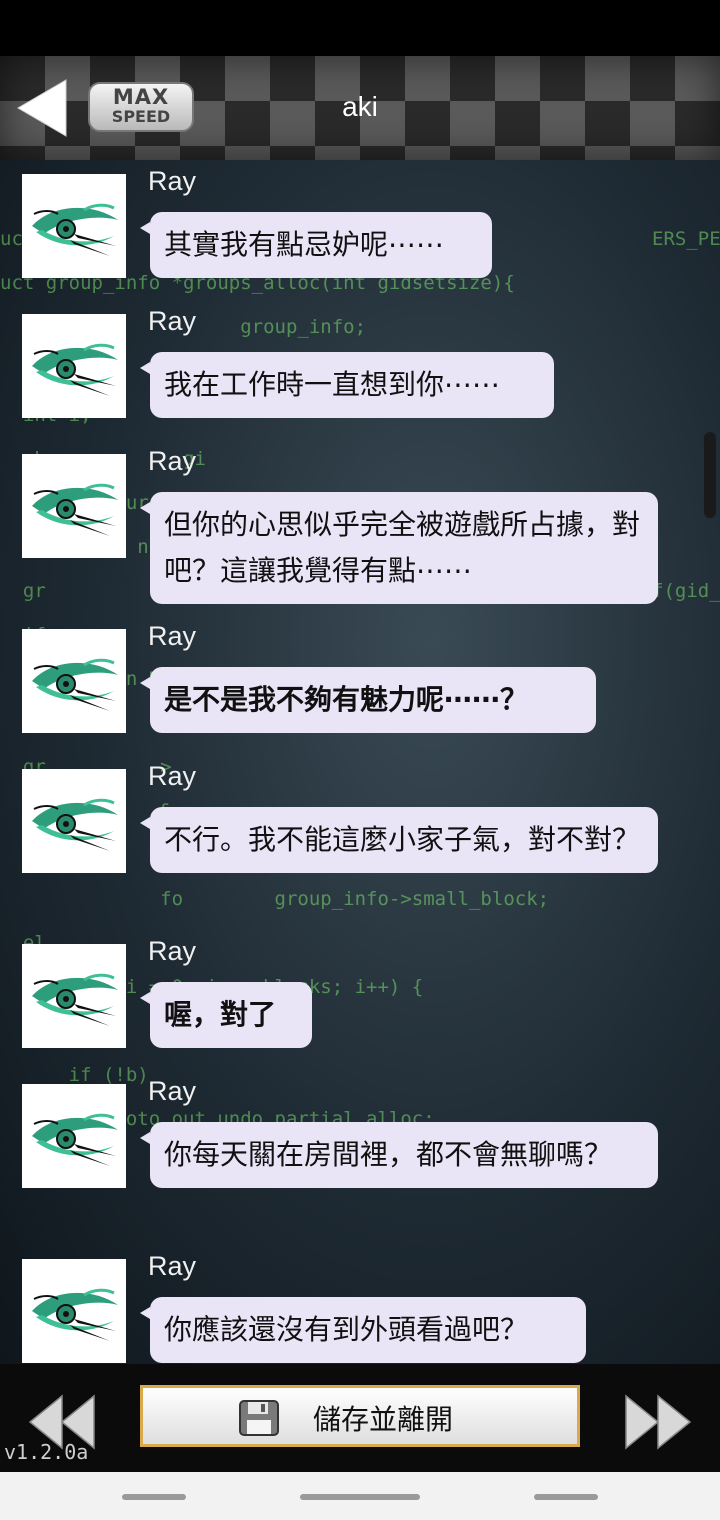 The width and height of the screenshot is (720, 1520). What do you see at coordinates (399, 548) in the screenshot?
I see `message-bubble: 但你的心思似乎完全被遊戲所占據，對吧？這讓我覺得有點⋯⋯` at bounding box center [399, 548].